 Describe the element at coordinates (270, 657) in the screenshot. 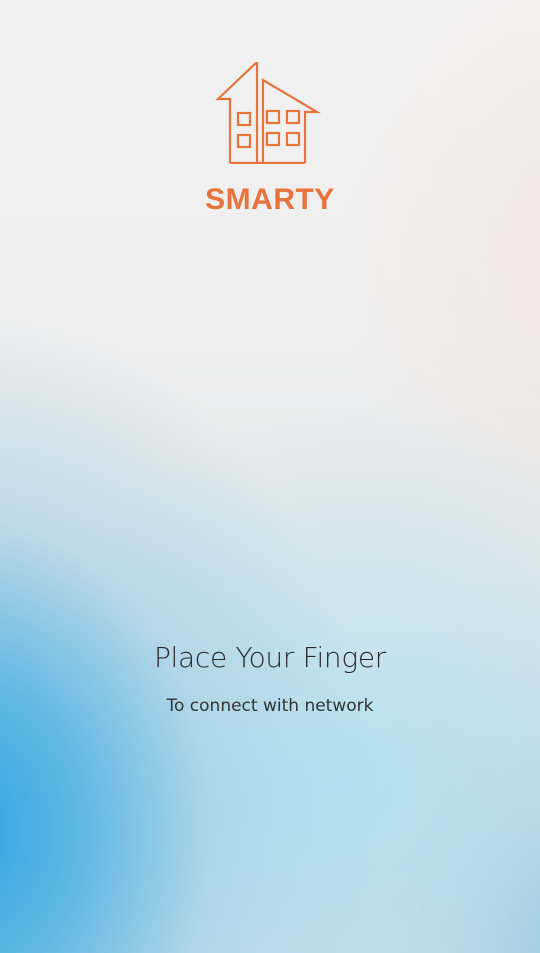

I see `prompt-headline: Place Your Finger` at that location.